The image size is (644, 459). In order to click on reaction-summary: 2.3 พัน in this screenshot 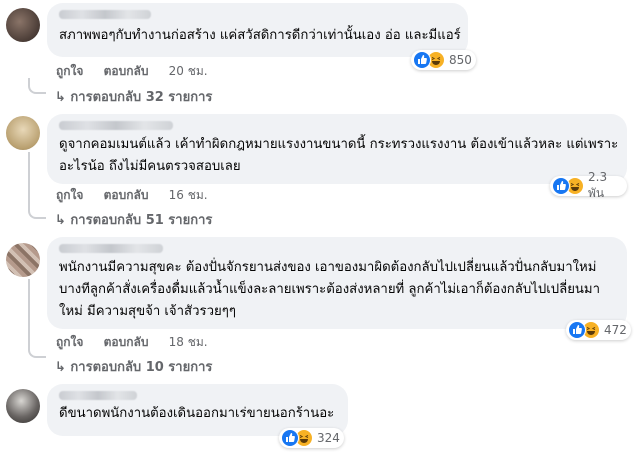, I will do `click(588, 185)`.